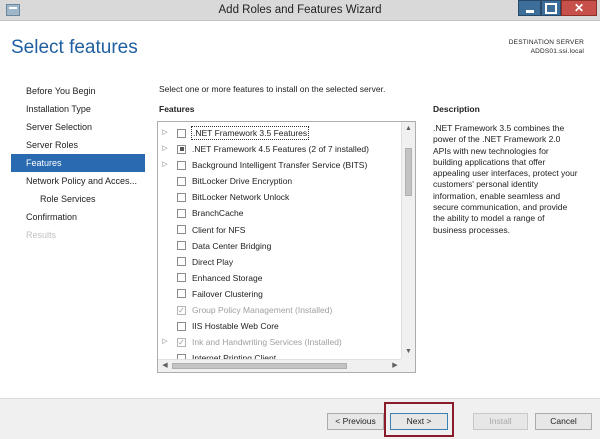 The width and height of the screenshot is (600, 439). What do you see at coordinates (355, 421) in the screenshot?
I see `previous-button: < Previous` at bounding box center [355, 421].